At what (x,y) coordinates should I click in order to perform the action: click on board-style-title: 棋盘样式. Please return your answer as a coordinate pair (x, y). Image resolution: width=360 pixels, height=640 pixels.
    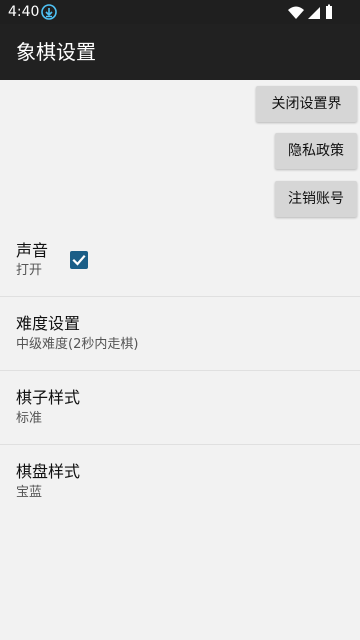
    Looking at the image, I should click on (48, 471).